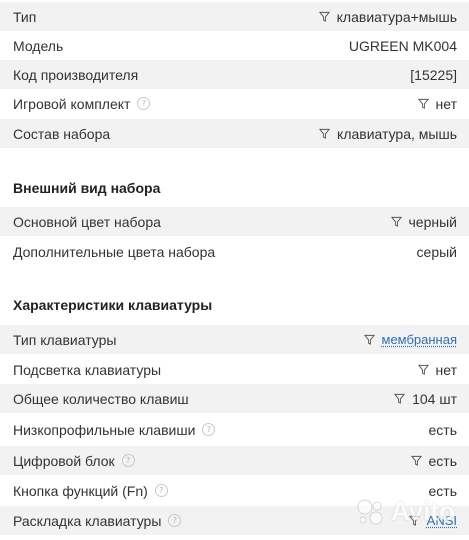  Describe the element at coordinates (80, 490) in the screenshot. I see `spec-label-text: Кнопка функций (Fn)` at that location.